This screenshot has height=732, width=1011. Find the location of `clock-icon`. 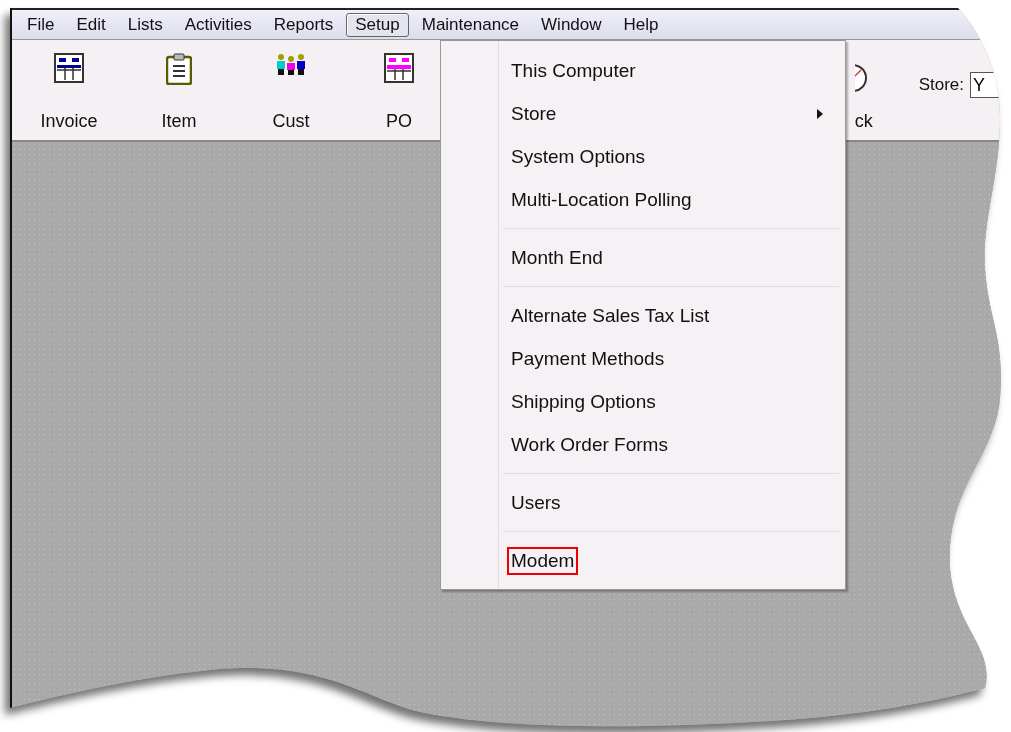

clock-icon is located at coordinates (861, 78).